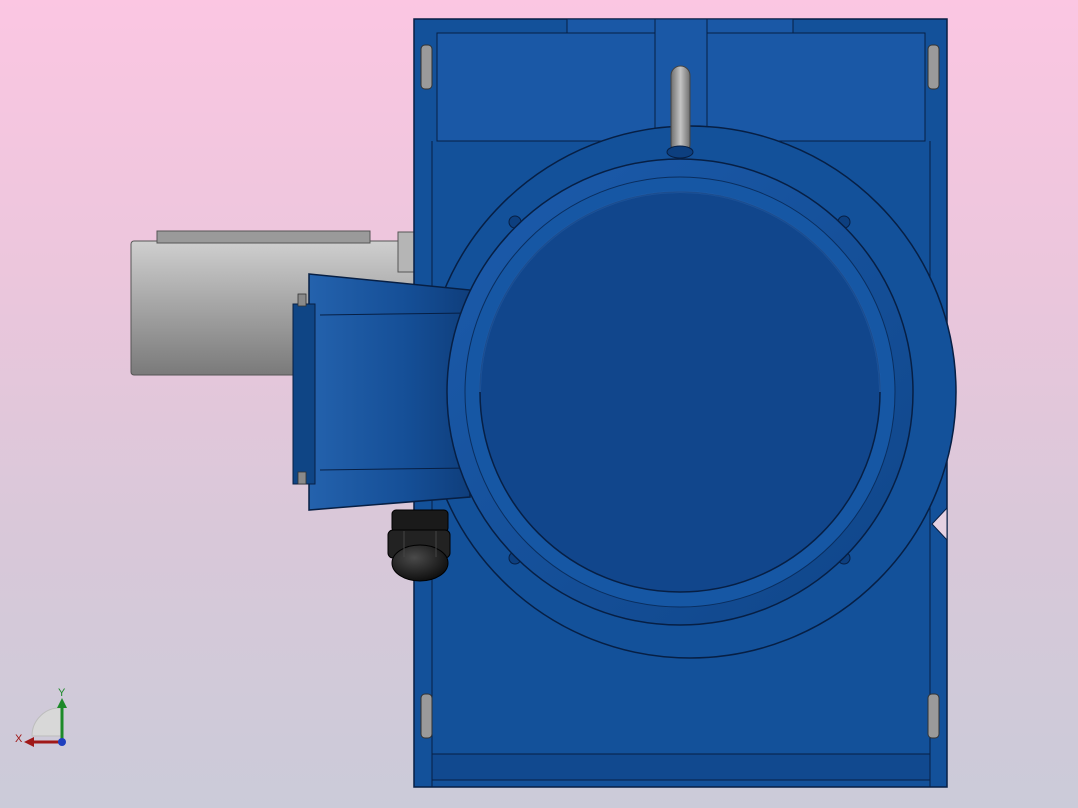  I want to click on x-axis-label: X, so click(19, 739).